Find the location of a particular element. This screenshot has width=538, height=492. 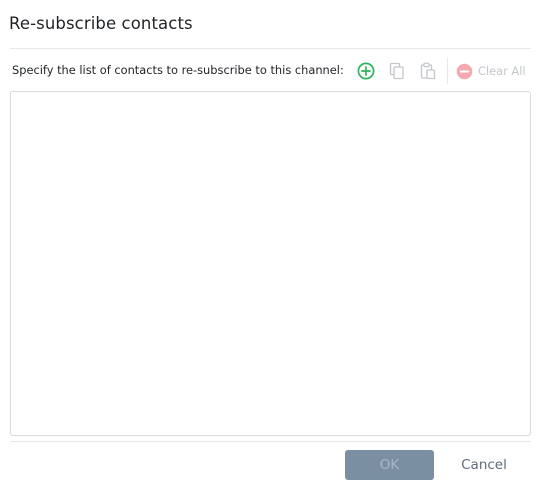

add-contact-button is located at coordinates (366, 71).